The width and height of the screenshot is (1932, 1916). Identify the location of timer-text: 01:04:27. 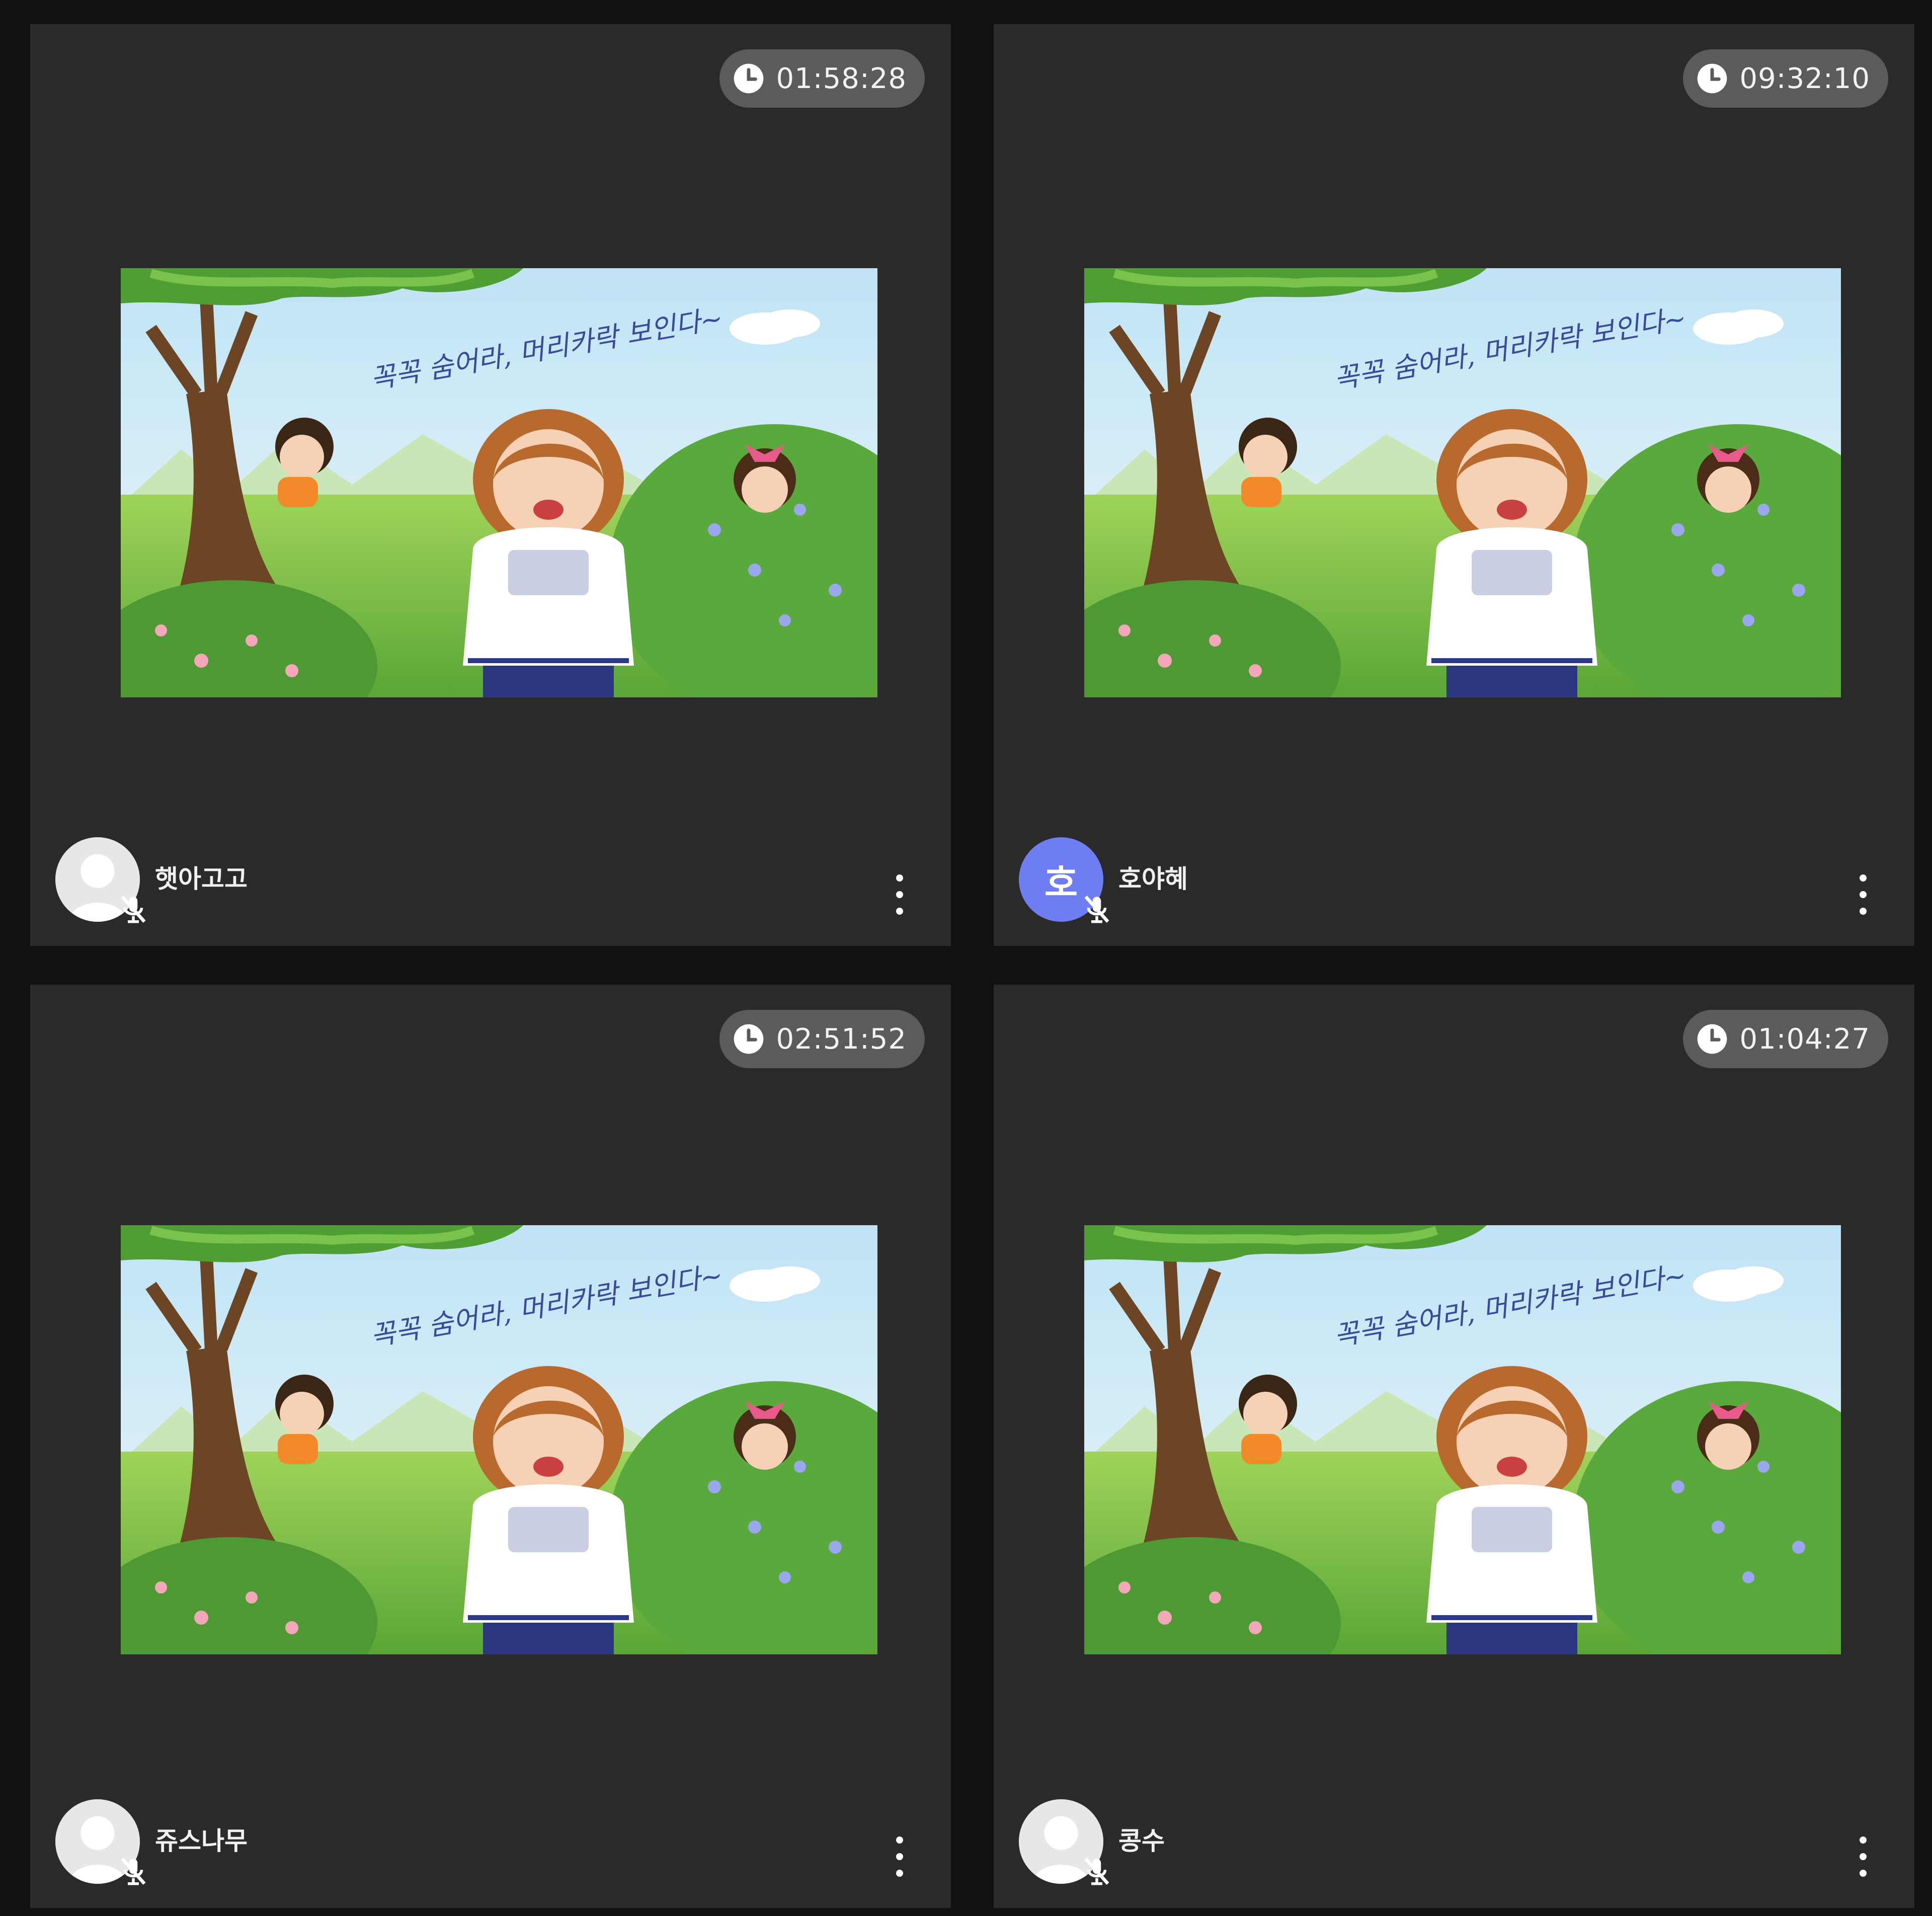
(1804, 1039).